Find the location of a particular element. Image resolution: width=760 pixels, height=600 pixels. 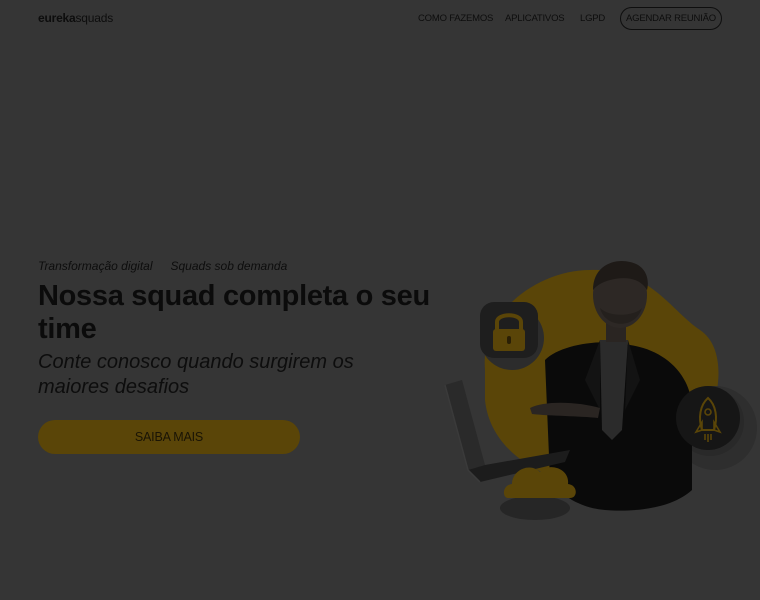

brand-logo: eurekasquads is located at coordinates (75, 18).